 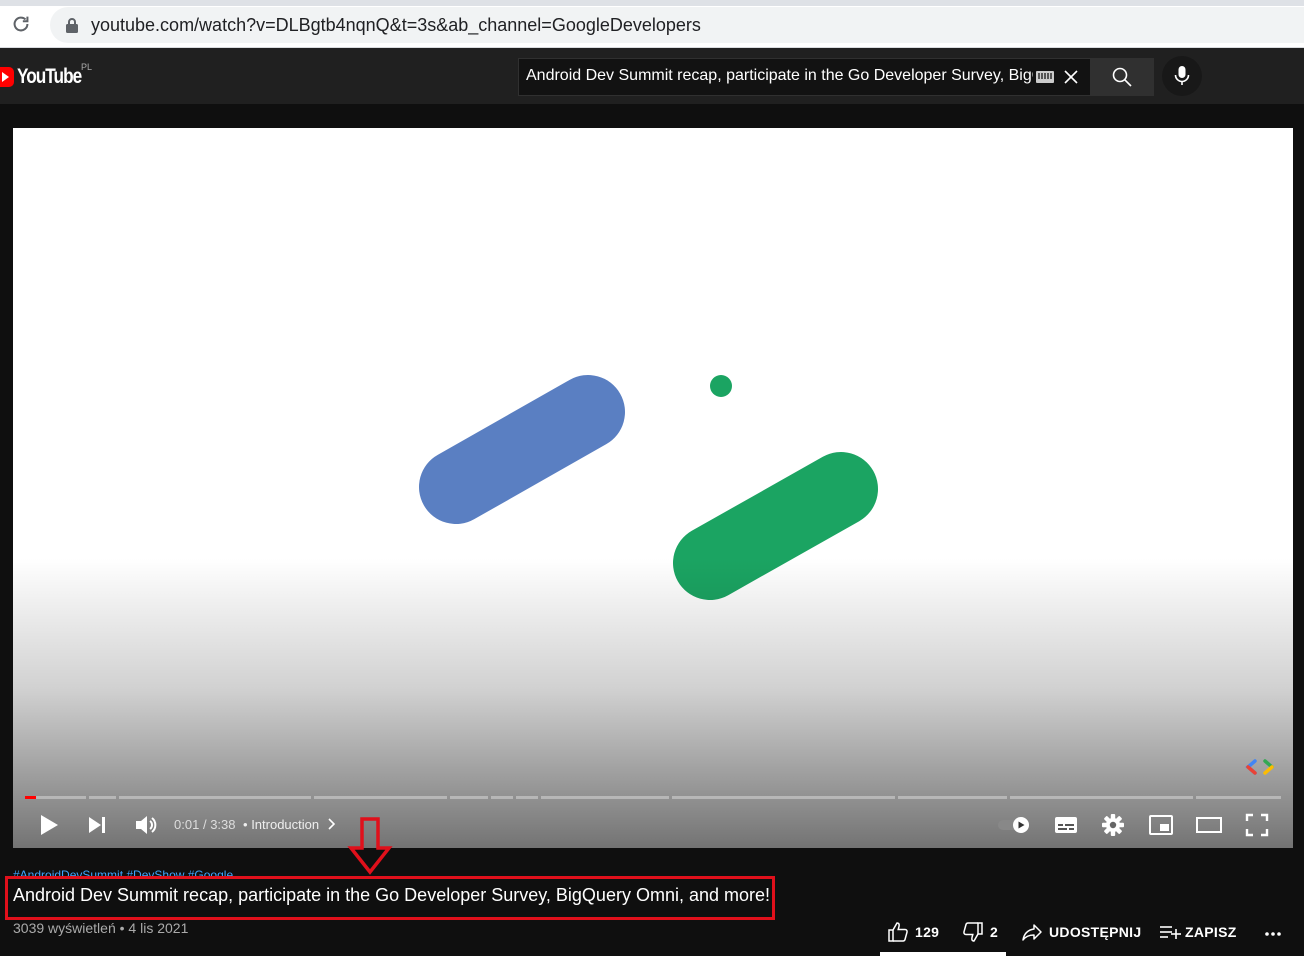 I want to click on search-button, so click(x=1122, y=77).